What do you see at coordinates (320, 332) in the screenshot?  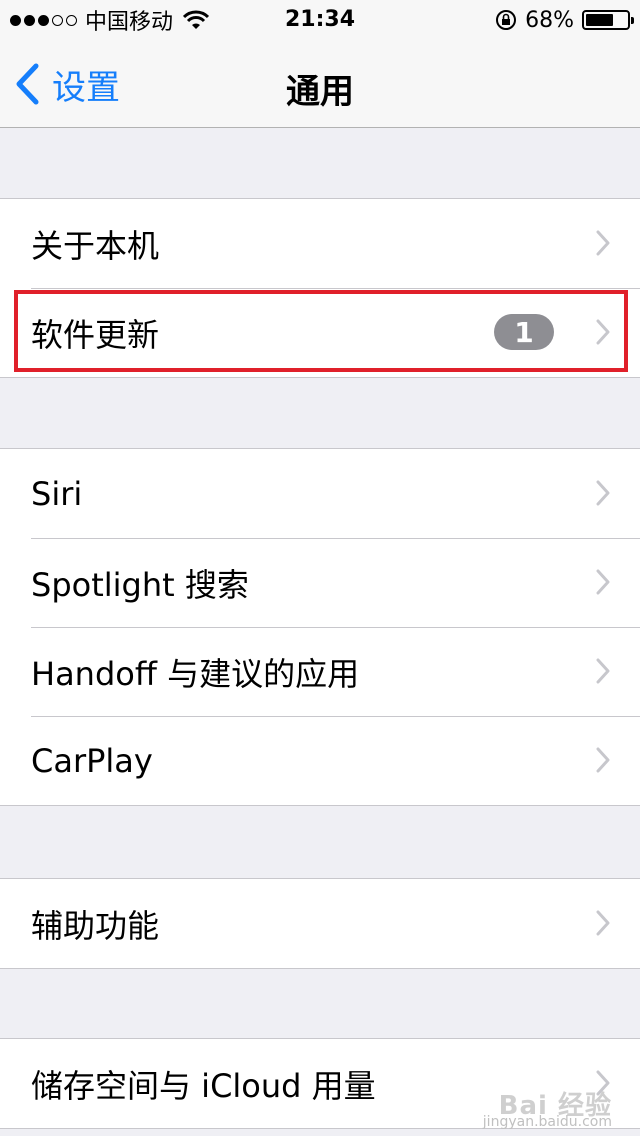 I see `list-item-software-update: 软件更新 1` at bounding box center [320, 332].